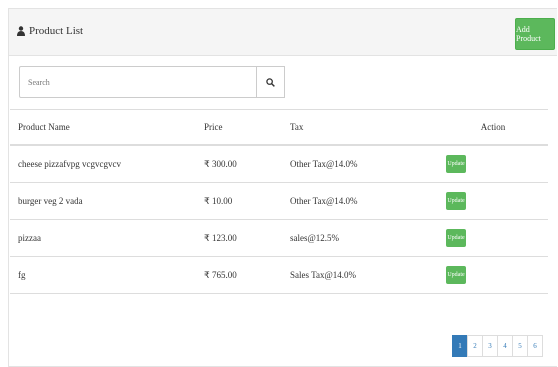  Describe the element at coordinates (360, 127) in the screenshot. I see `column-header-tax: Tax` at that location.